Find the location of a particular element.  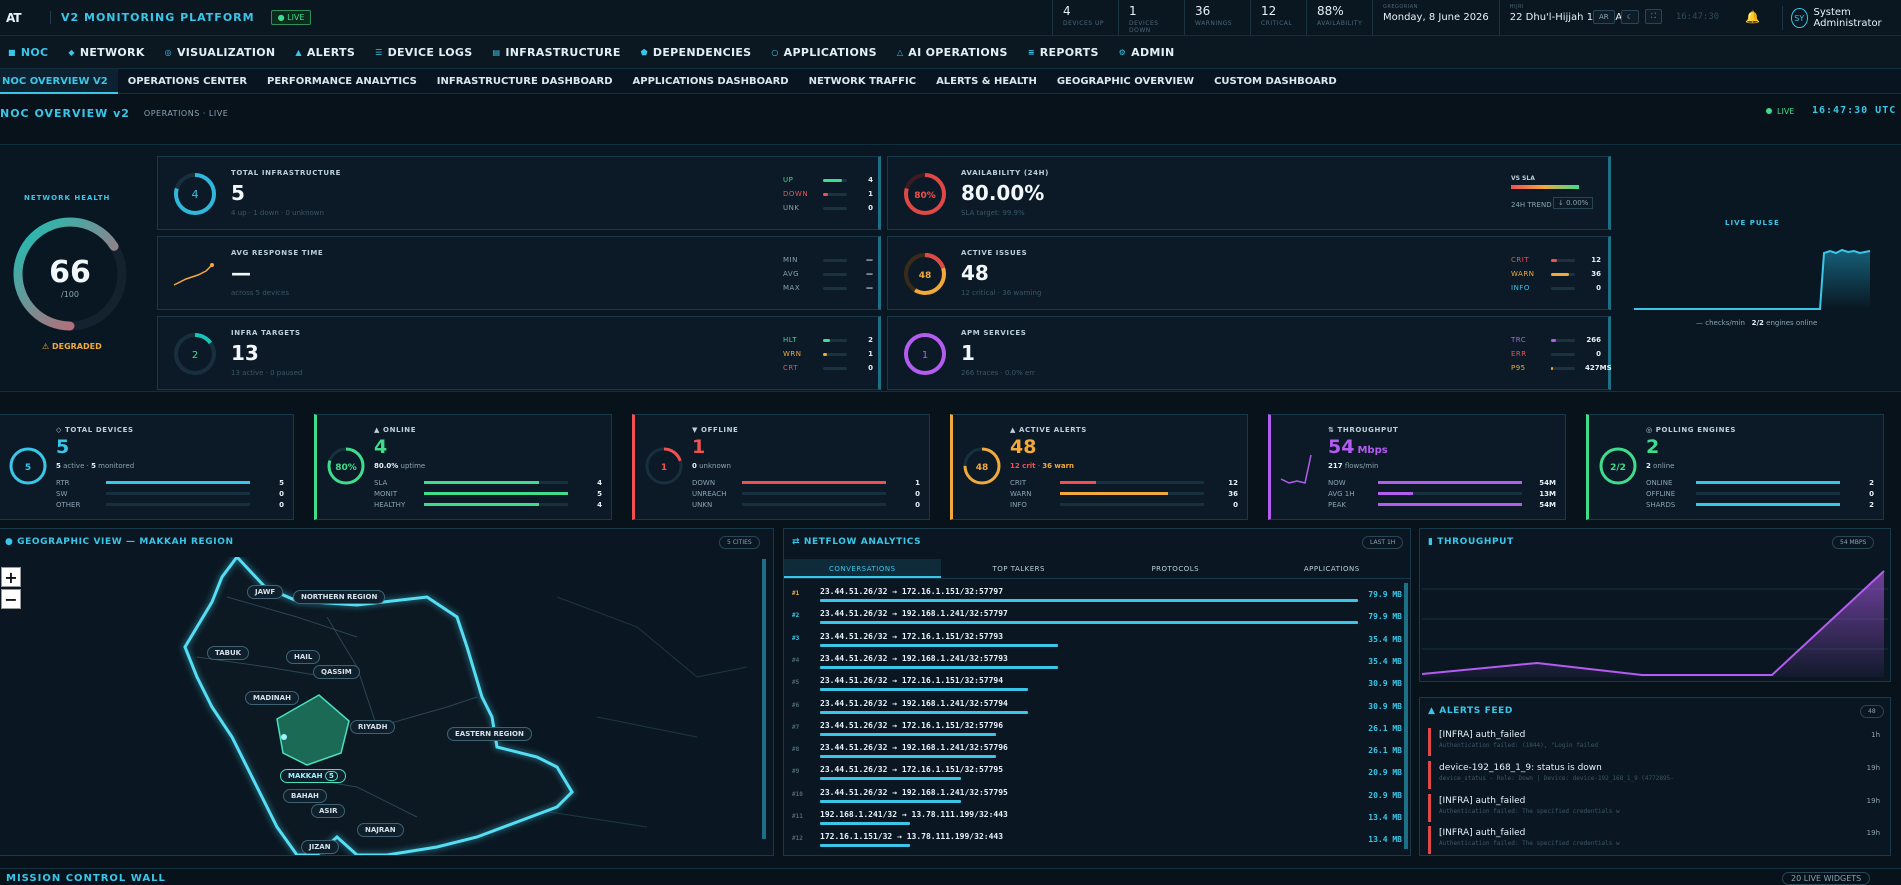

region-northern: NORTHERN REGION is located at coordinates (339, 597).